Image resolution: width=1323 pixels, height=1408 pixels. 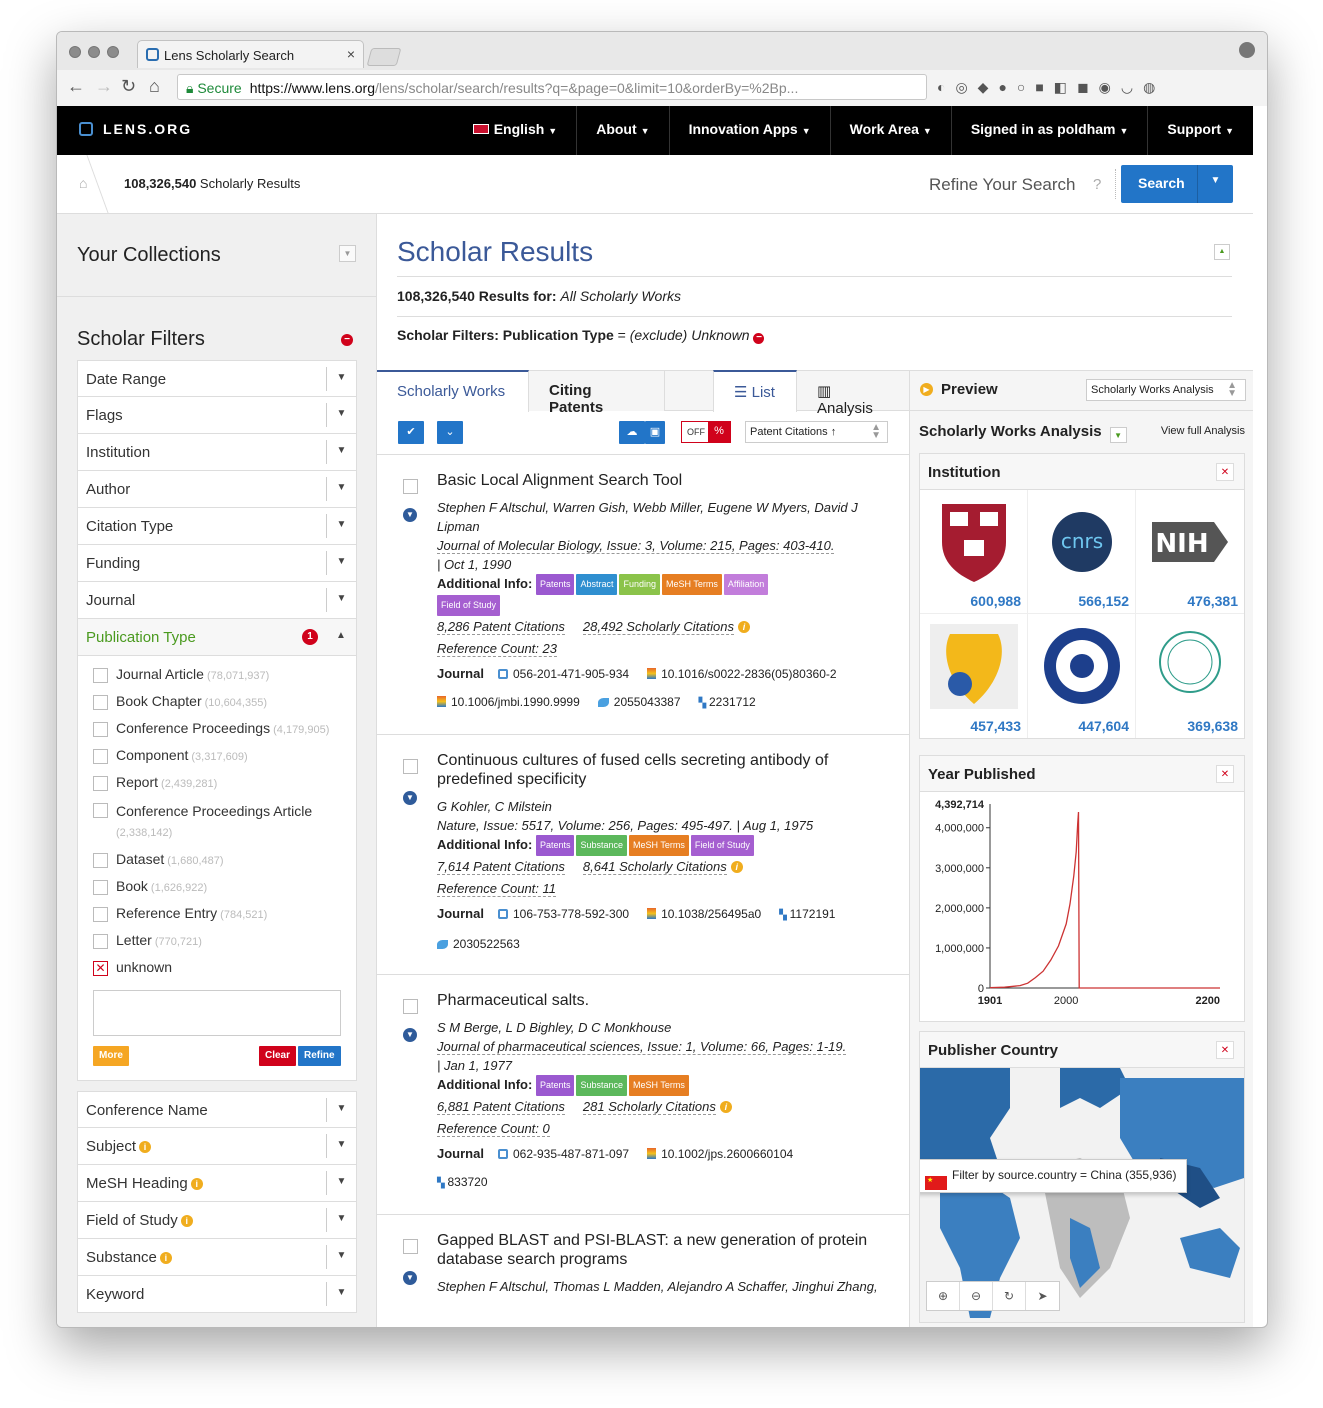 I want to click on reference-count: Reference Count: 11, so click(x=496, y=889).